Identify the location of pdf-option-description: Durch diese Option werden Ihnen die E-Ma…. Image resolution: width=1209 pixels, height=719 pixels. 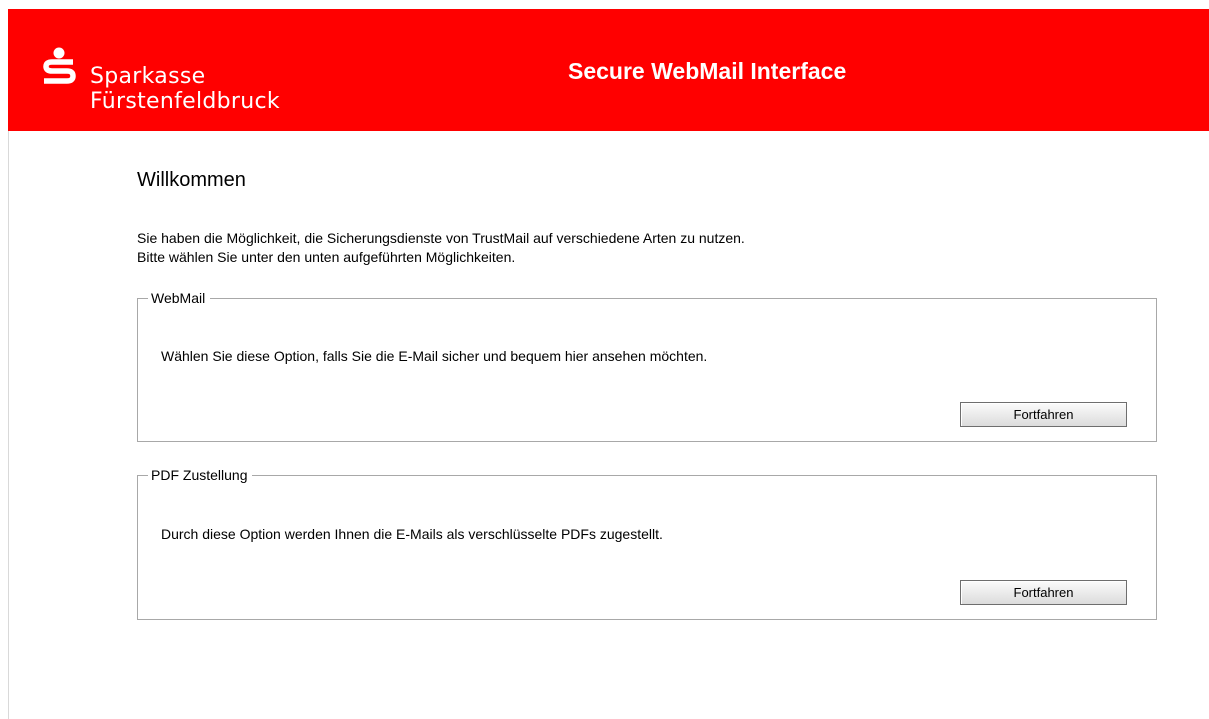
(412, 534).